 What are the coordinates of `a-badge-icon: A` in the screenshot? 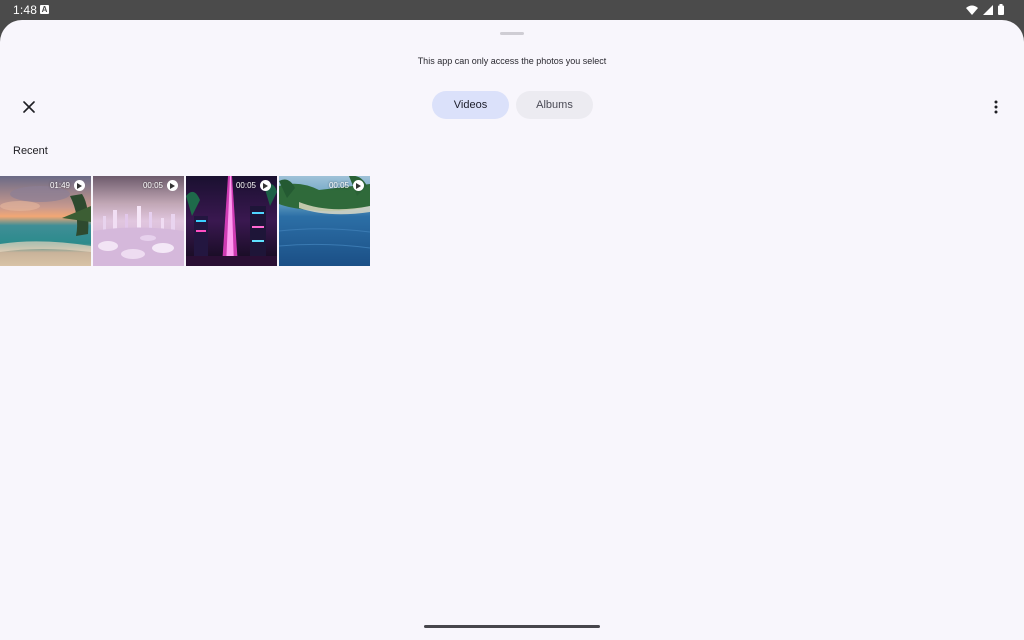 It's located at (44, 9).